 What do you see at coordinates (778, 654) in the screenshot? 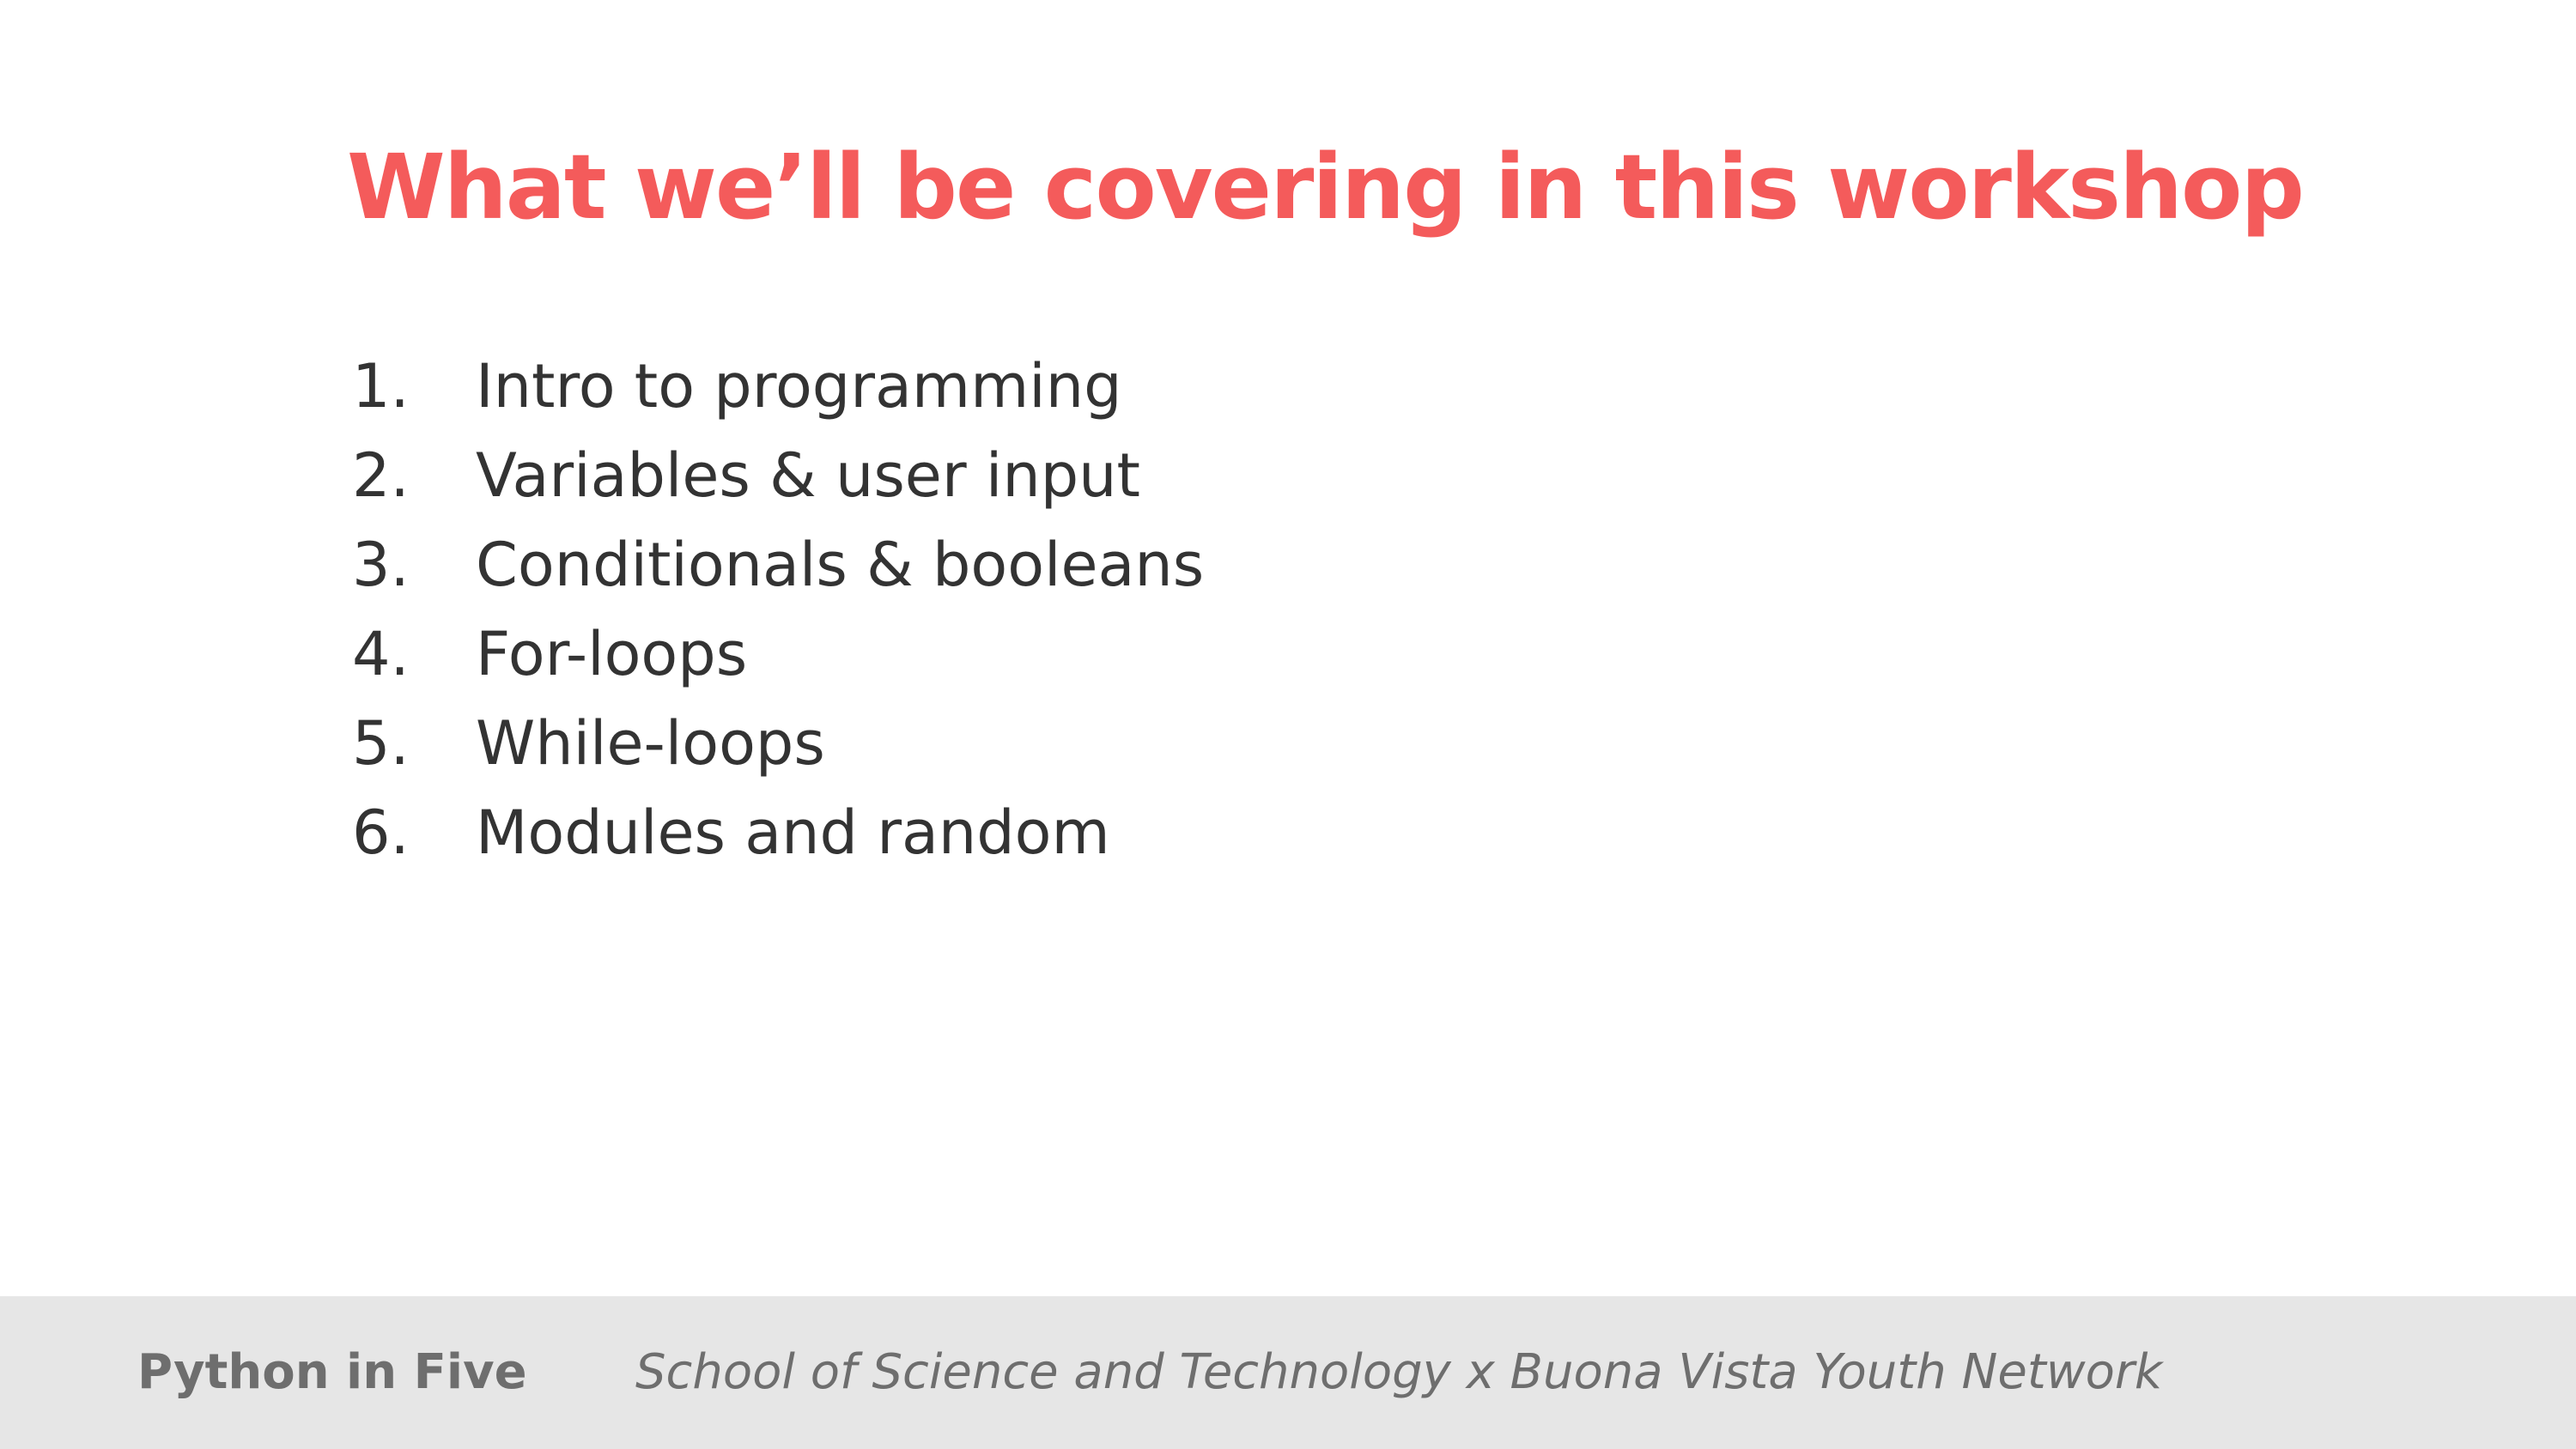
I see `list-item: 4. For-loops` at bounding box center [778, 654].